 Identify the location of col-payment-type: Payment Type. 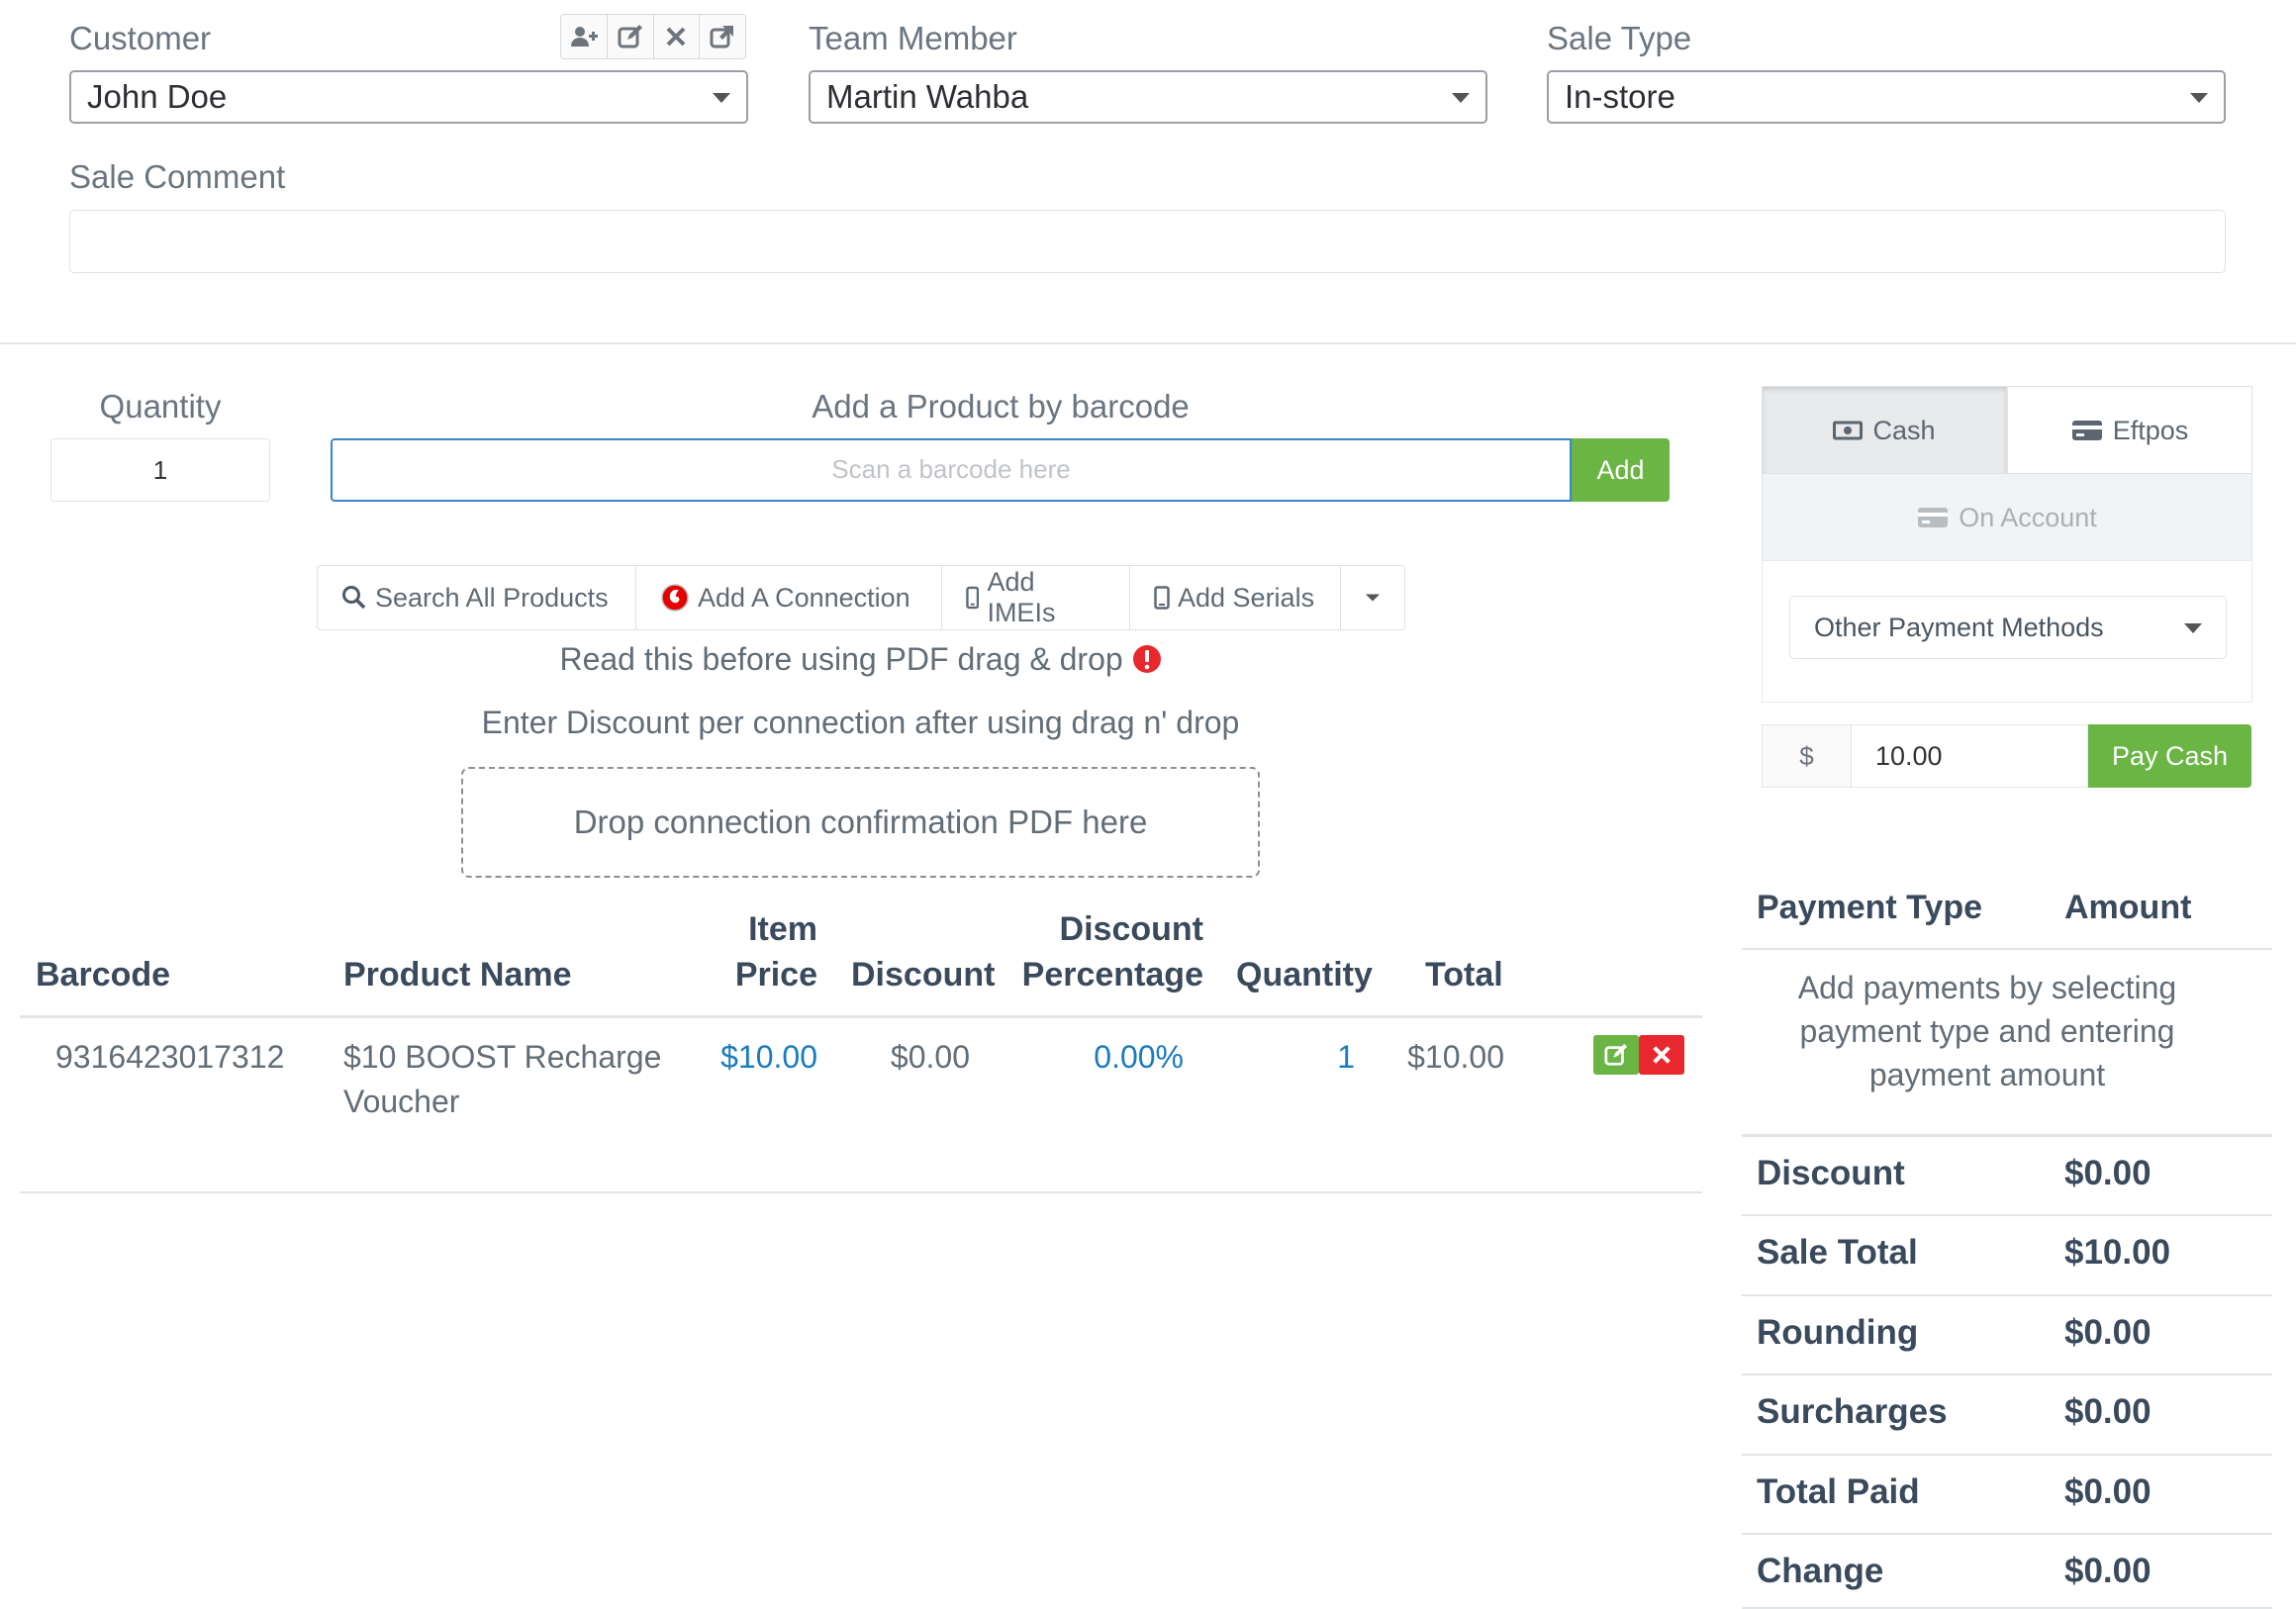
(1870, 907).